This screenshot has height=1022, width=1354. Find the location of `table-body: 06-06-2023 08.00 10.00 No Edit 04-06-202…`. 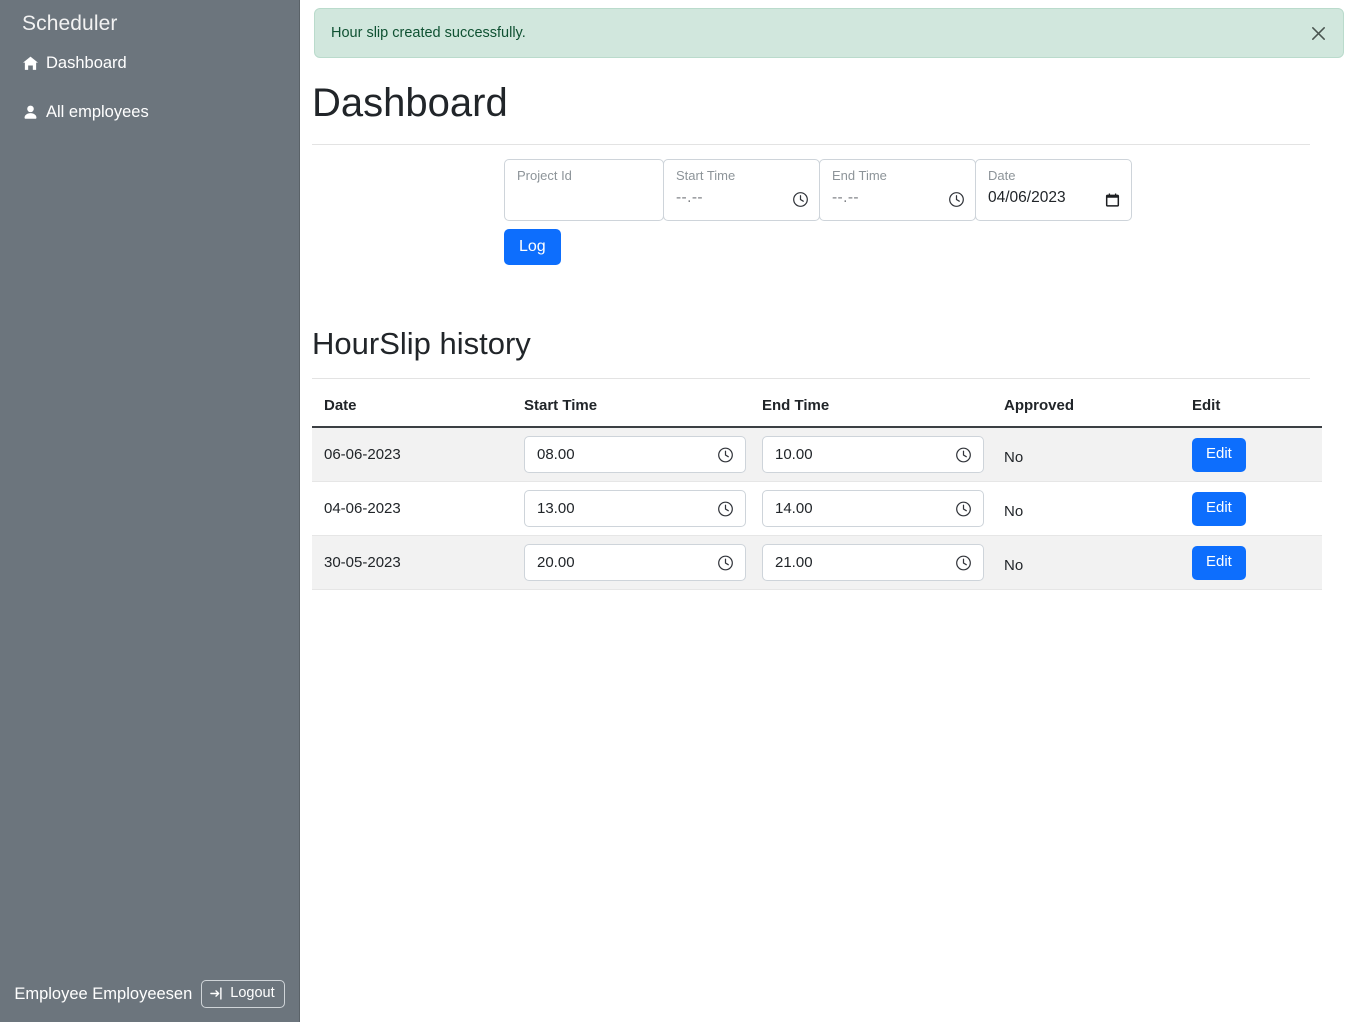

table-body: 06-06-2023 08.00 10.00 No Edit 04-06-202… is located at coordinates (817, 509).